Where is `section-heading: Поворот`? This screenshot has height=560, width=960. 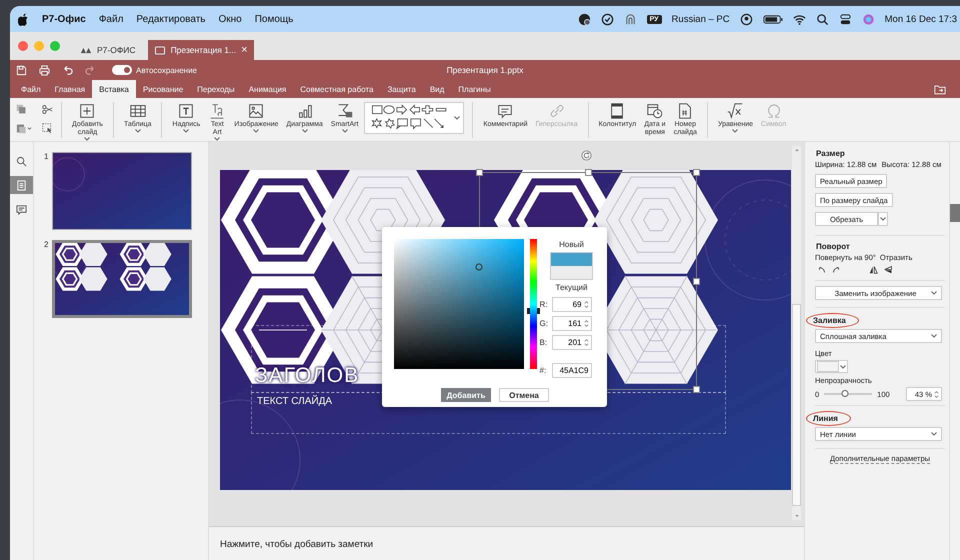 section-heading: Поворот is located at coordinates (833, 246).